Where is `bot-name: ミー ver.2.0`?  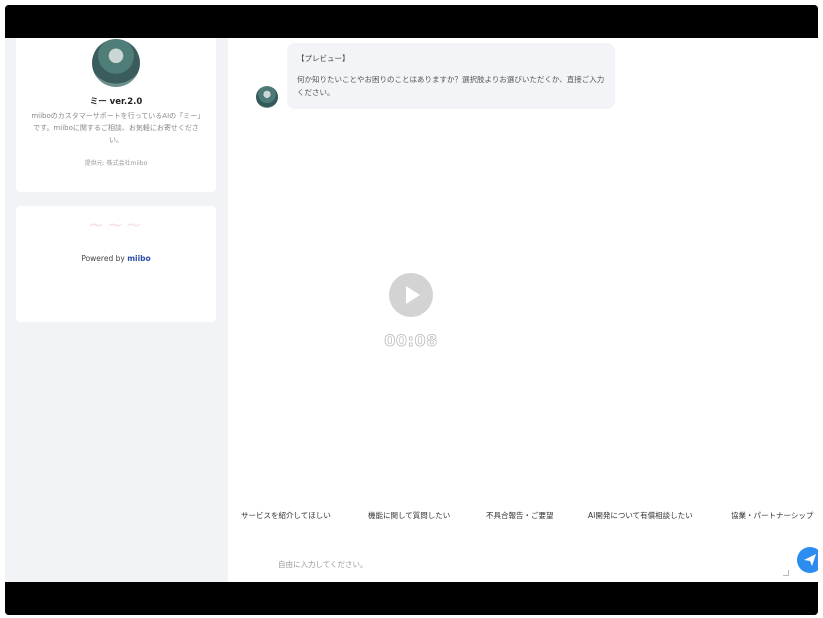
bot-name: ミー ver.2.0 is located at coordinates (116, 102).